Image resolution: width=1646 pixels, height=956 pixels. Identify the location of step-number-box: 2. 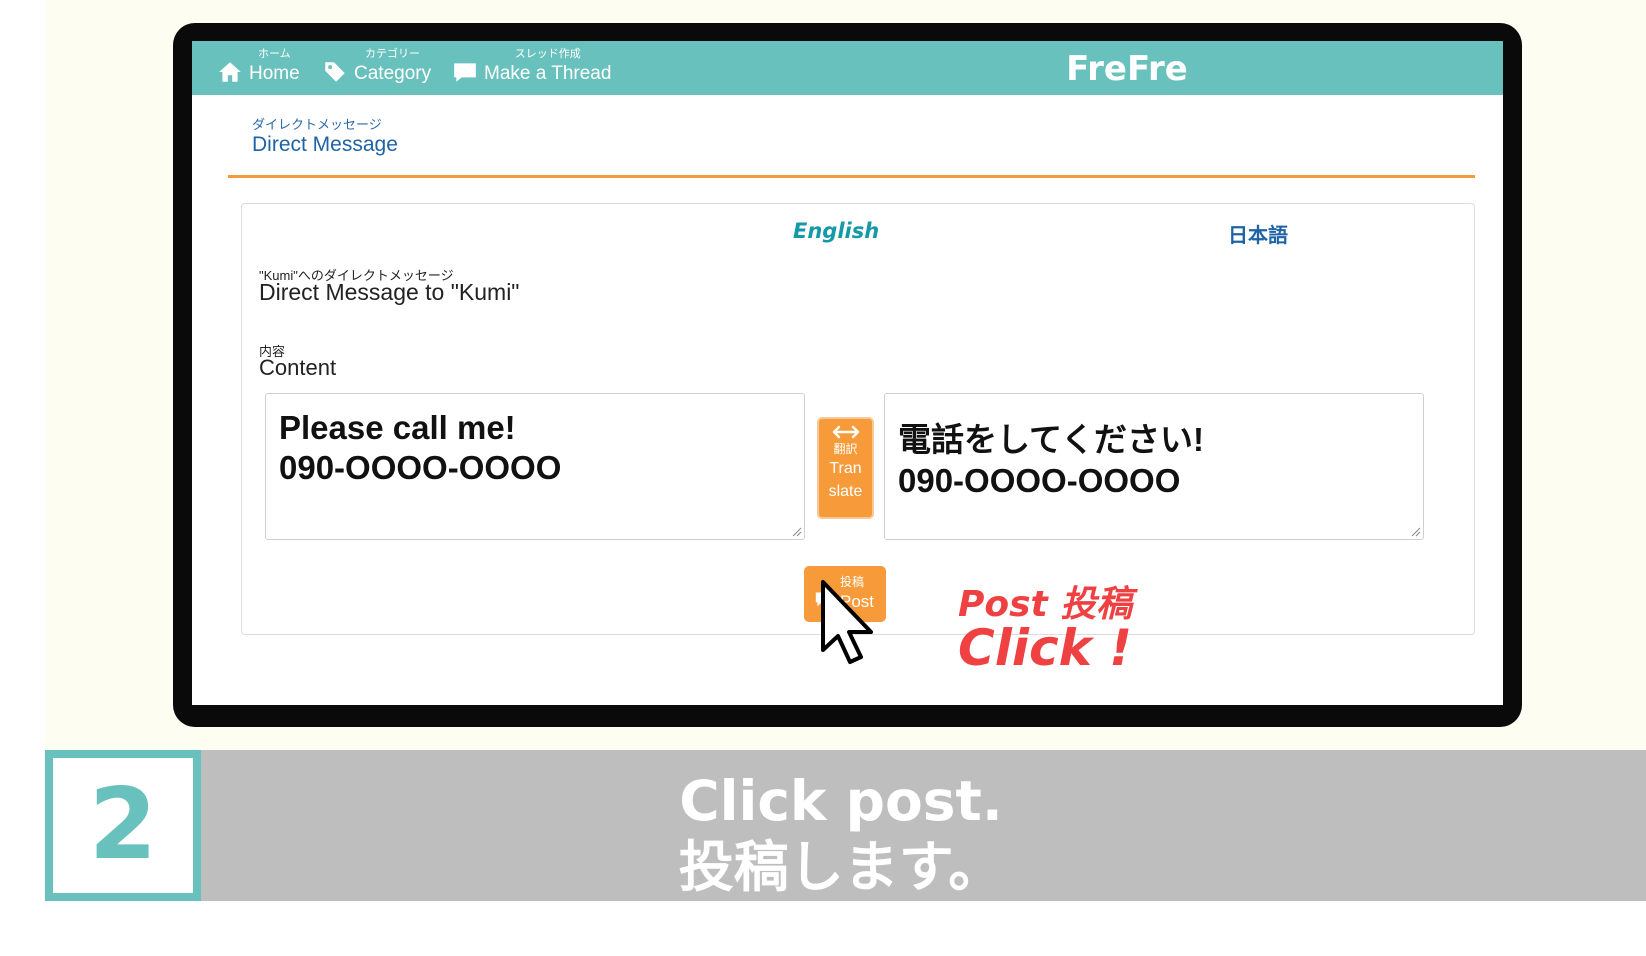
(123, 825).